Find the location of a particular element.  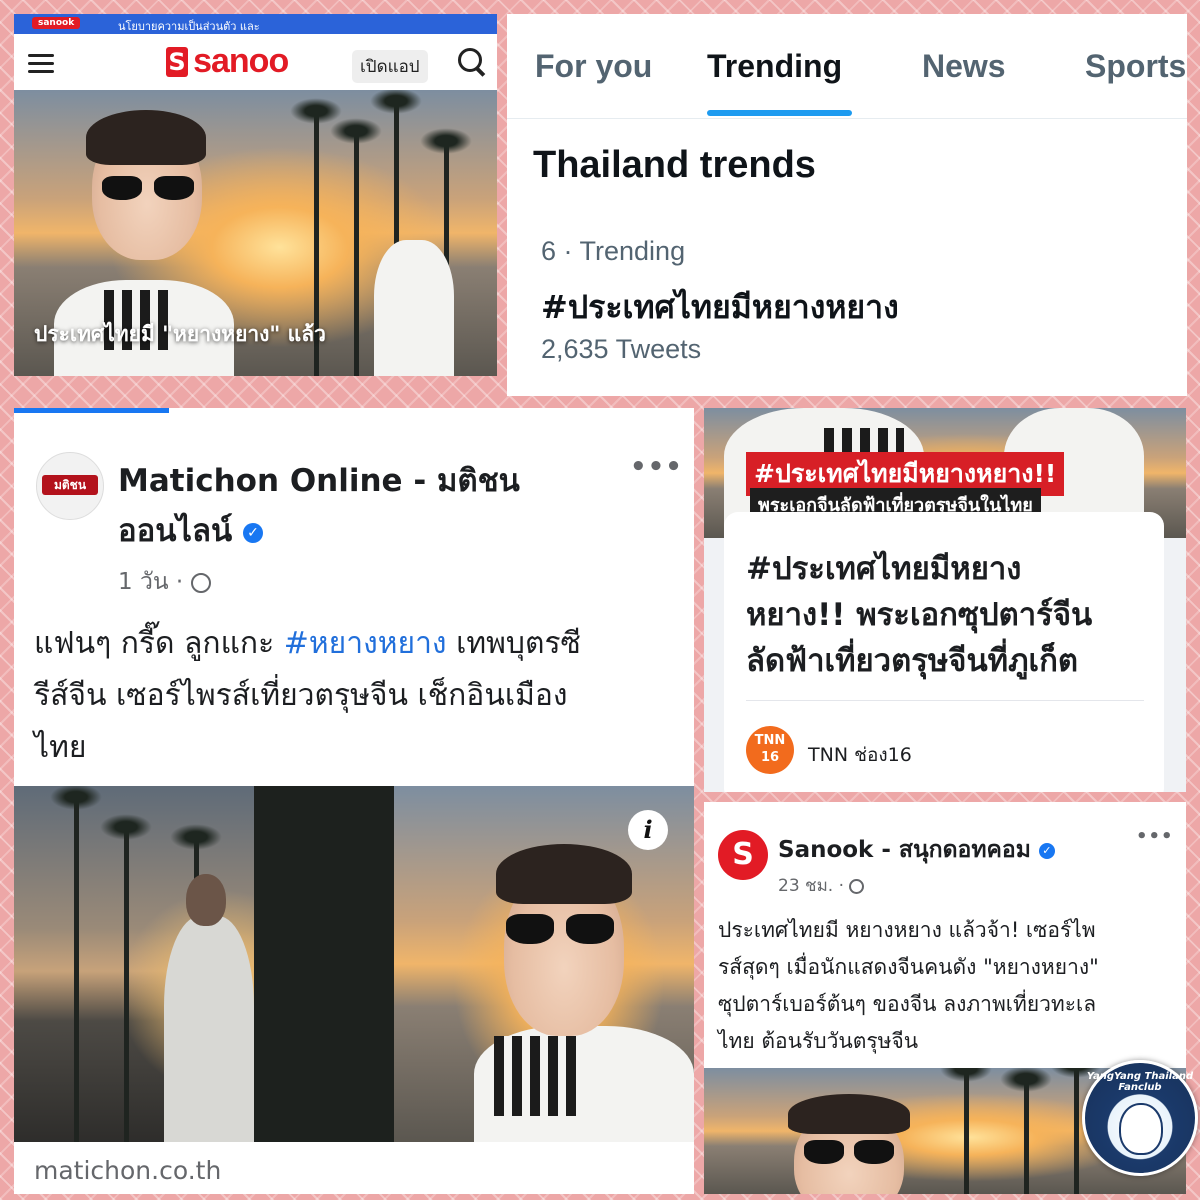

trend-tweet-count: 2,635 Tweets is located at coordinates (621, 349).